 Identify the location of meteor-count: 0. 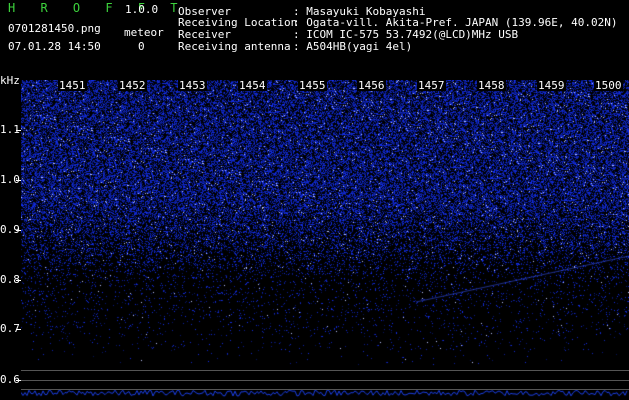
(141, 46).